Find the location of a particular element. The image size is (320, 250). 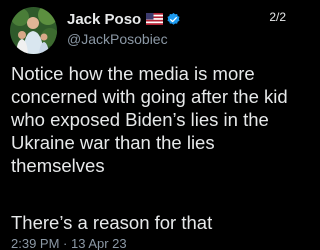

avatar is located at coordinates (33, 30).